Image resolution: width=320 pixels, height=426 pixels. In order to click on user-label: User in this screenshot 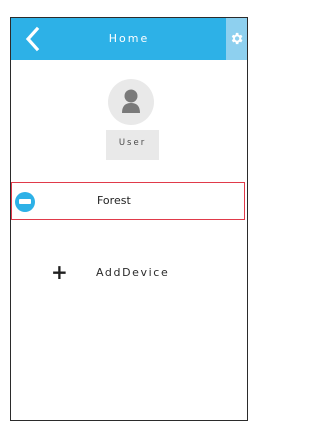, I will do `click(132, 145)`.